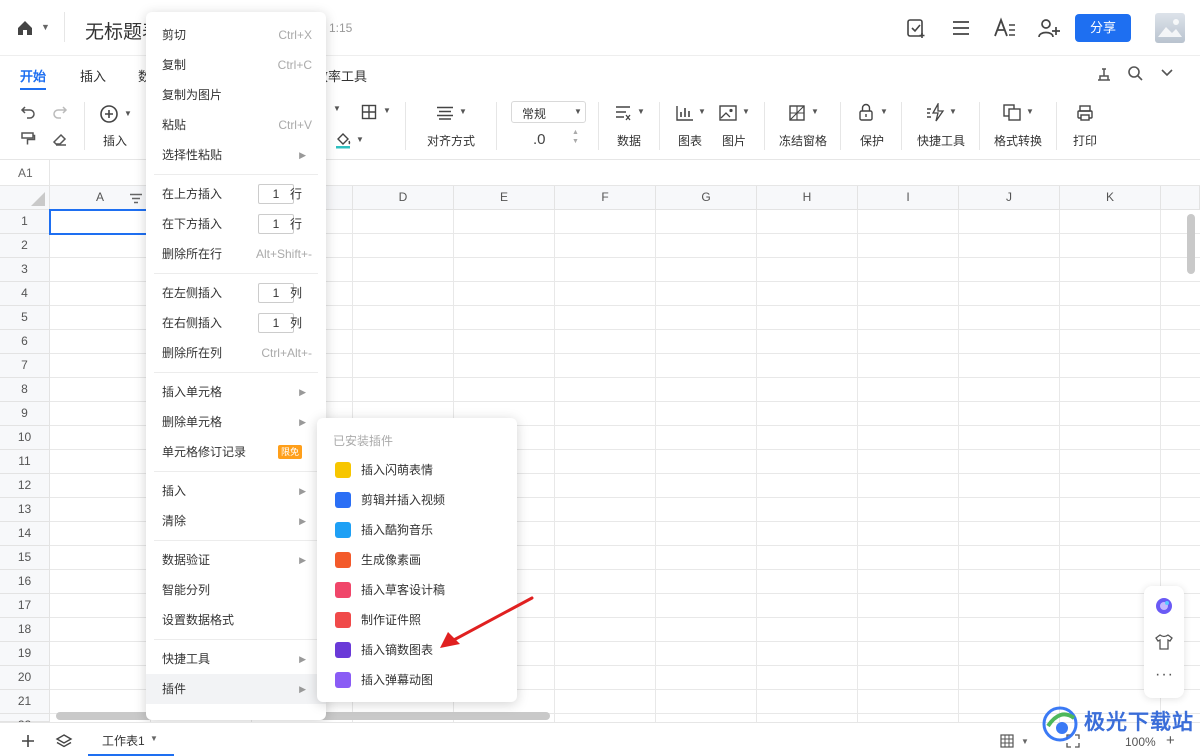 The height and width of the screenshot is (756, 1200). I want to click on plugin-item: 插入闪萌表情, so click(417, 470).